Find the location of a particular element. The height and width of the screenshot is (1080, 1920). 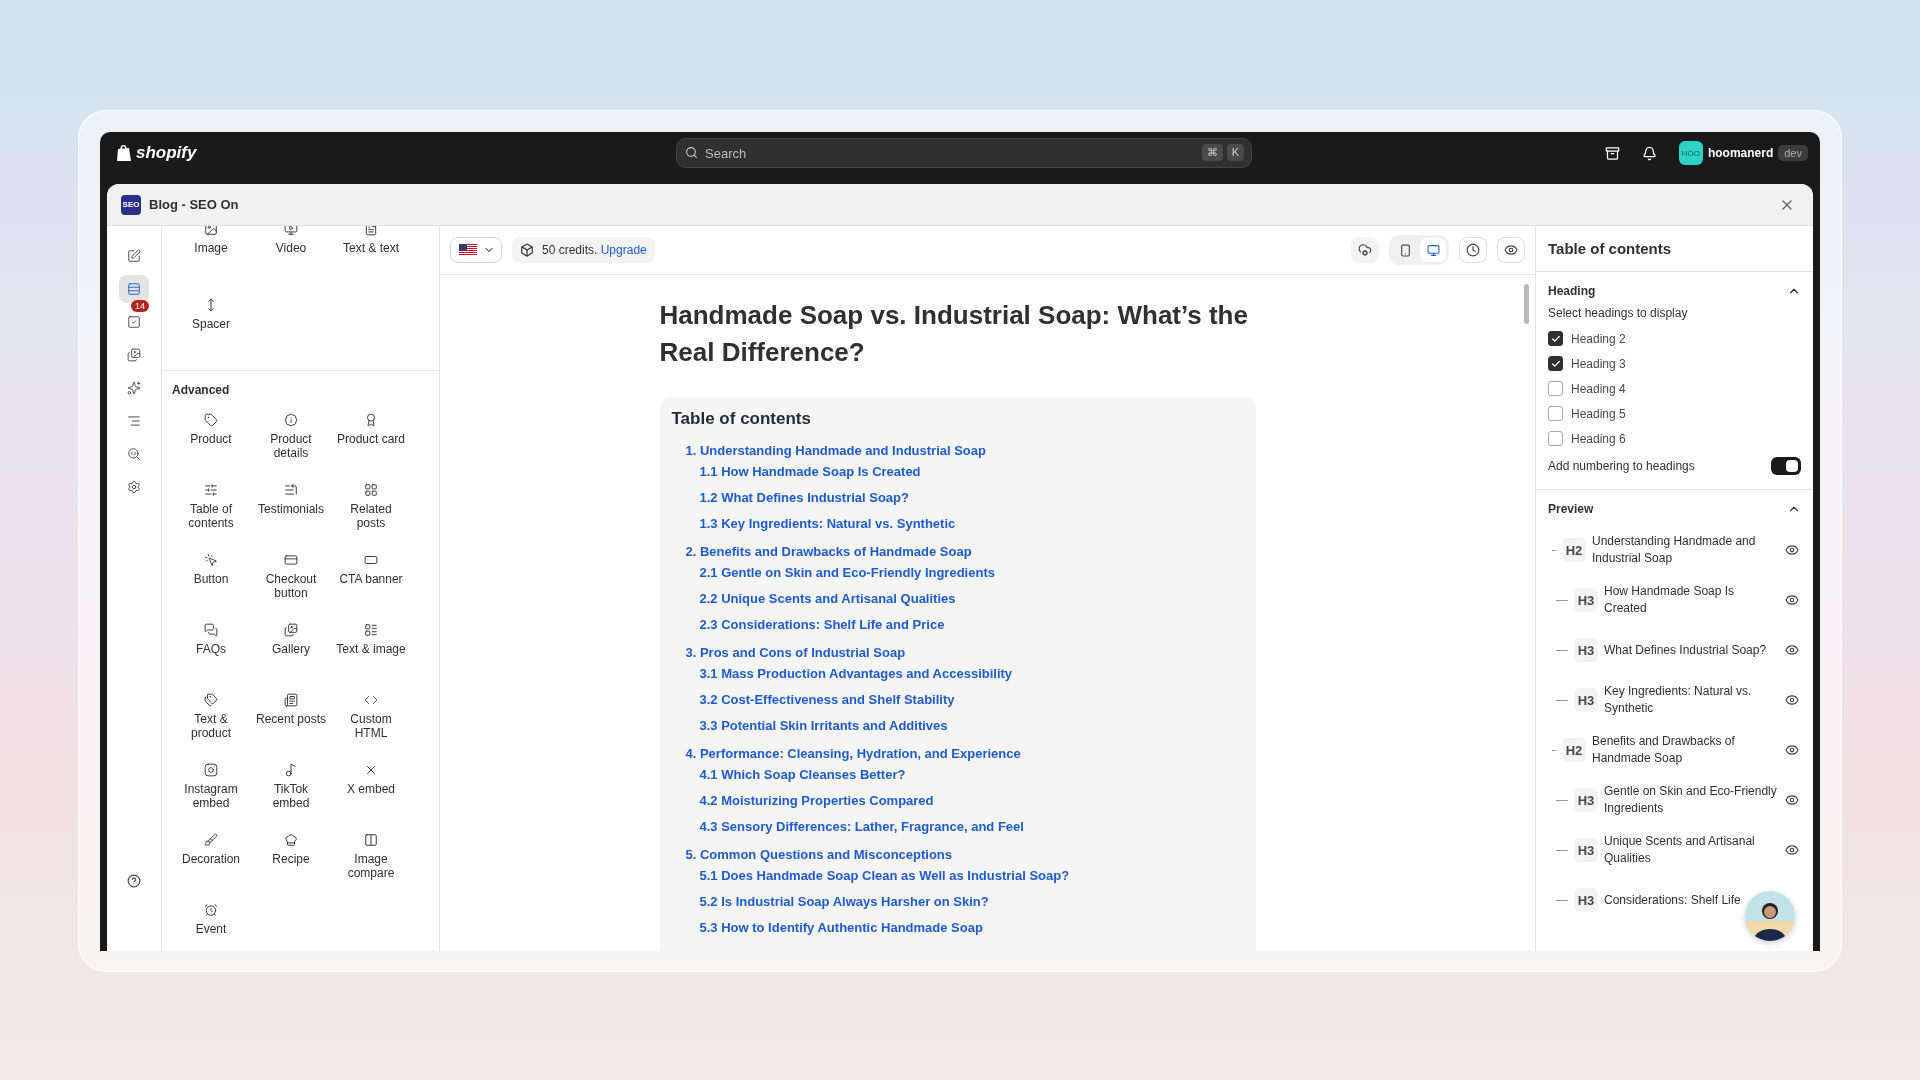

block-item: Event is located at coordinates (211, 926).